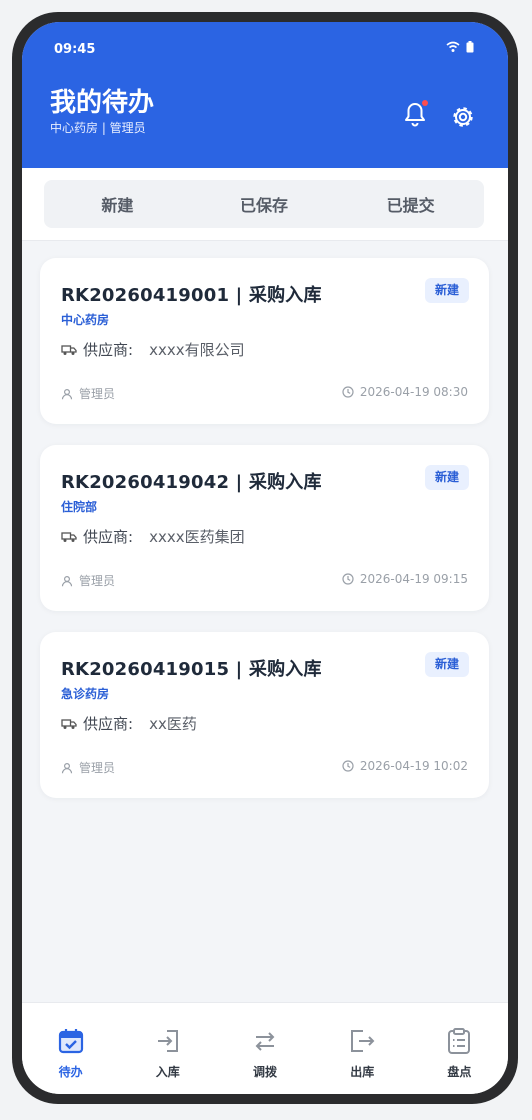  Describe the element at coordinates (453, 46) in the screenshot. I see `wifi-icon` at that location.